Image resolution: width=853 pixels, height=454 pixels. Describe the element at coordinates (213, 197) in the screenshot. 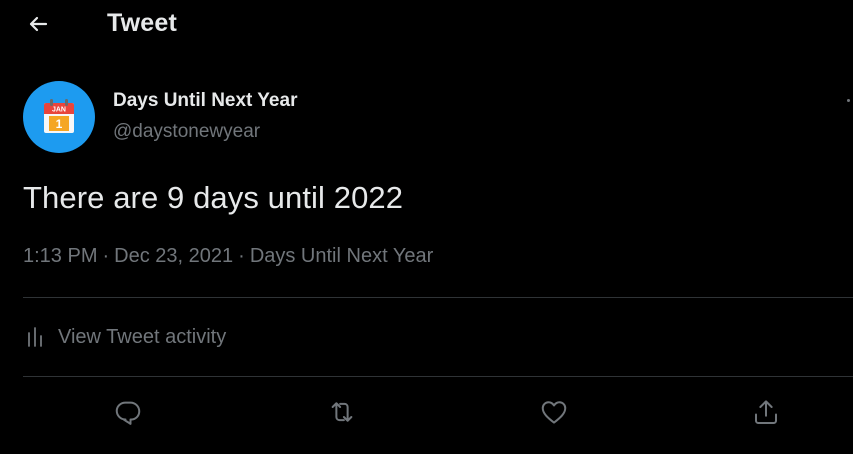

I see `tweet-text: There are 9 days until 2022` at that location.